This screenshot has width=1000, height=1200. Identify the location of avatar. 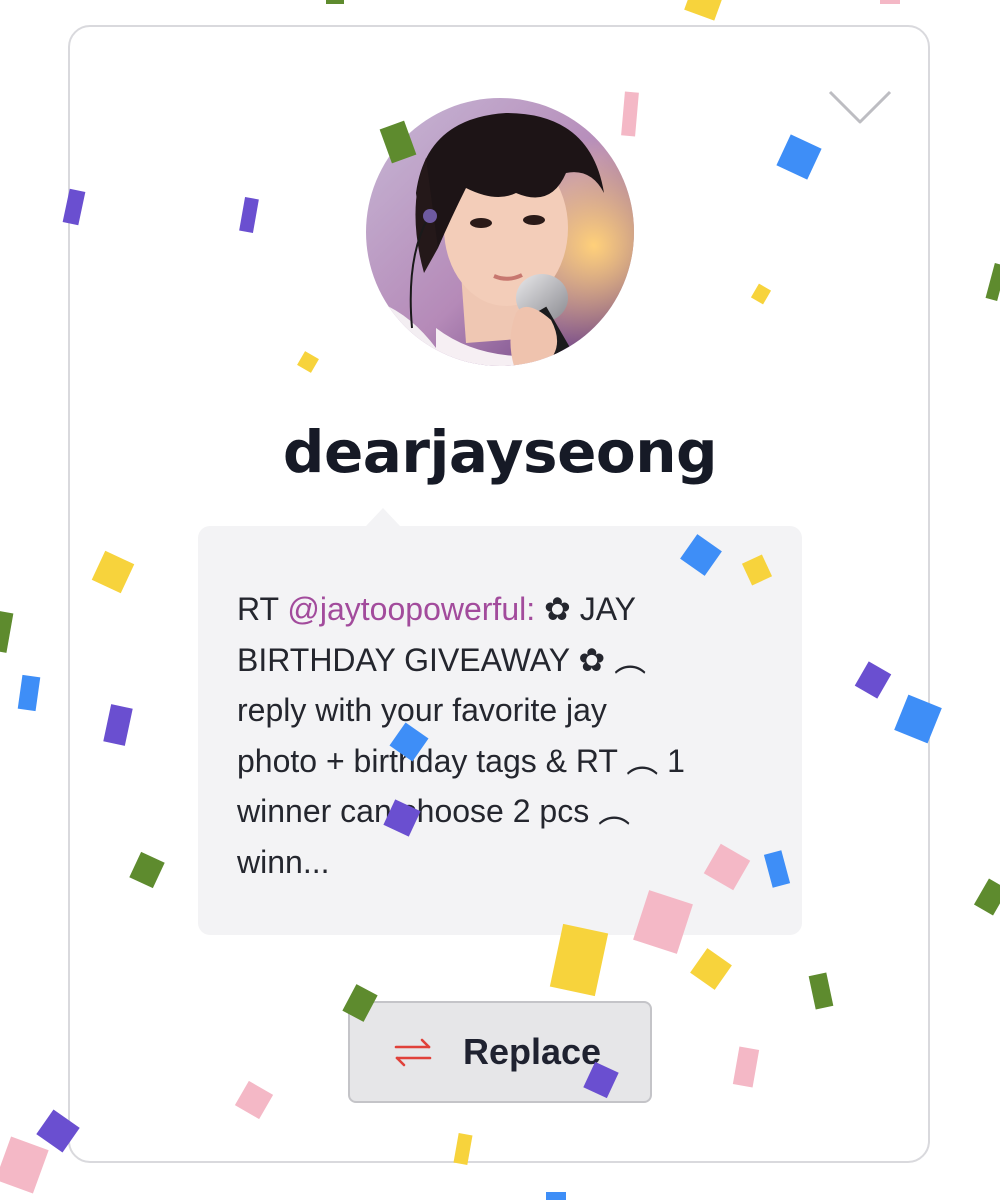
(500, 232).